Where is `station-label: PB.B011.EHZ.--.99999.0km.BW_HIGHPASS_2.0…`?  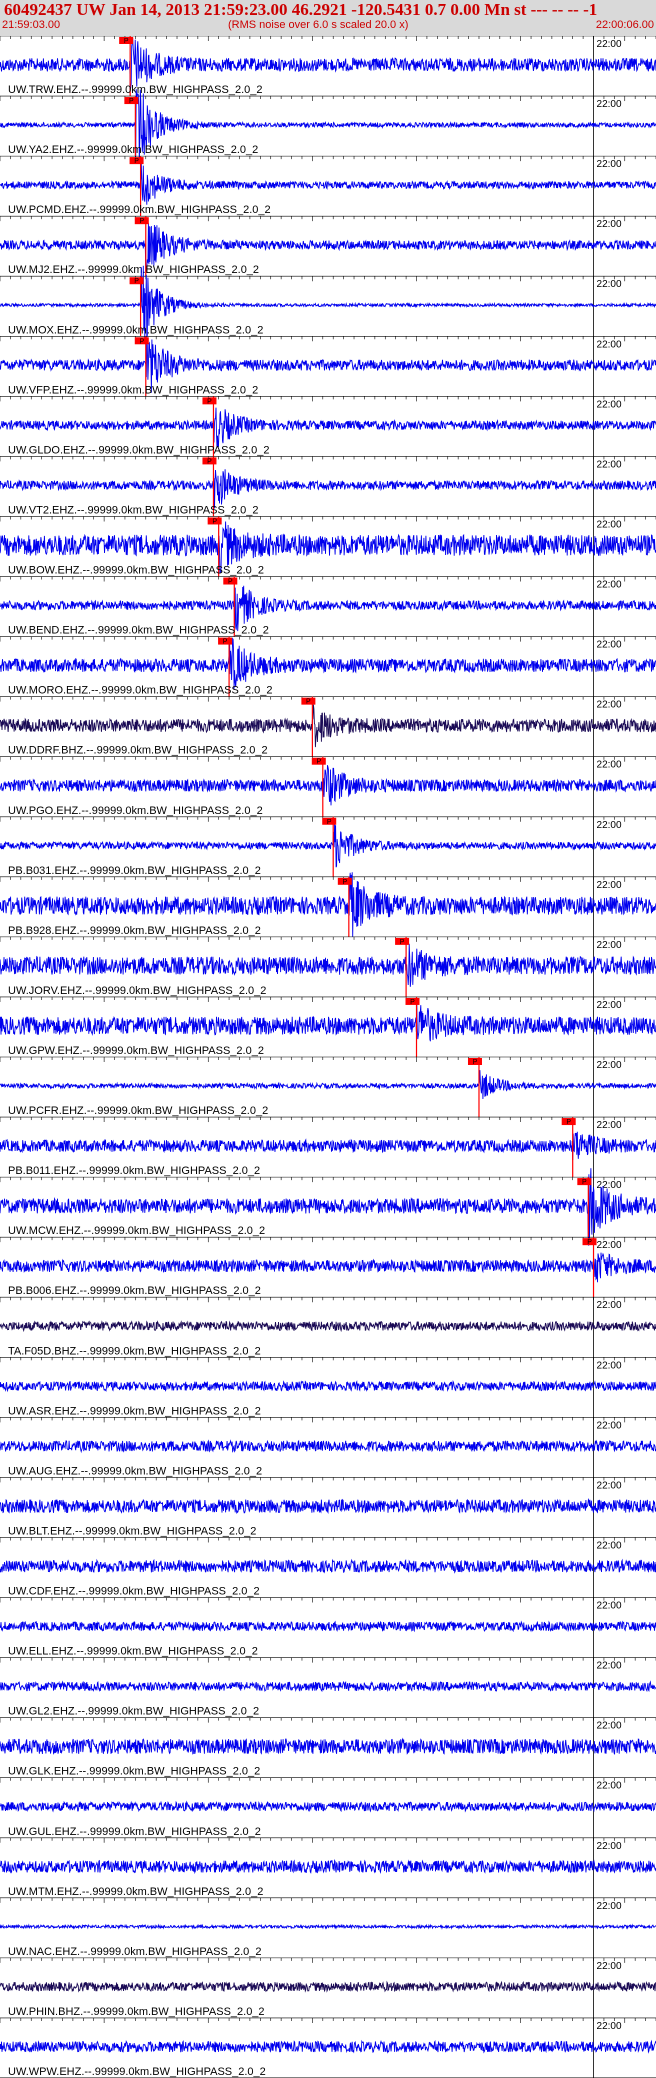
station-label: PB.B011.EHZ.--.99999.0km.BW_HIGHPASS_2.0… is located at coordinates (134, 1171).